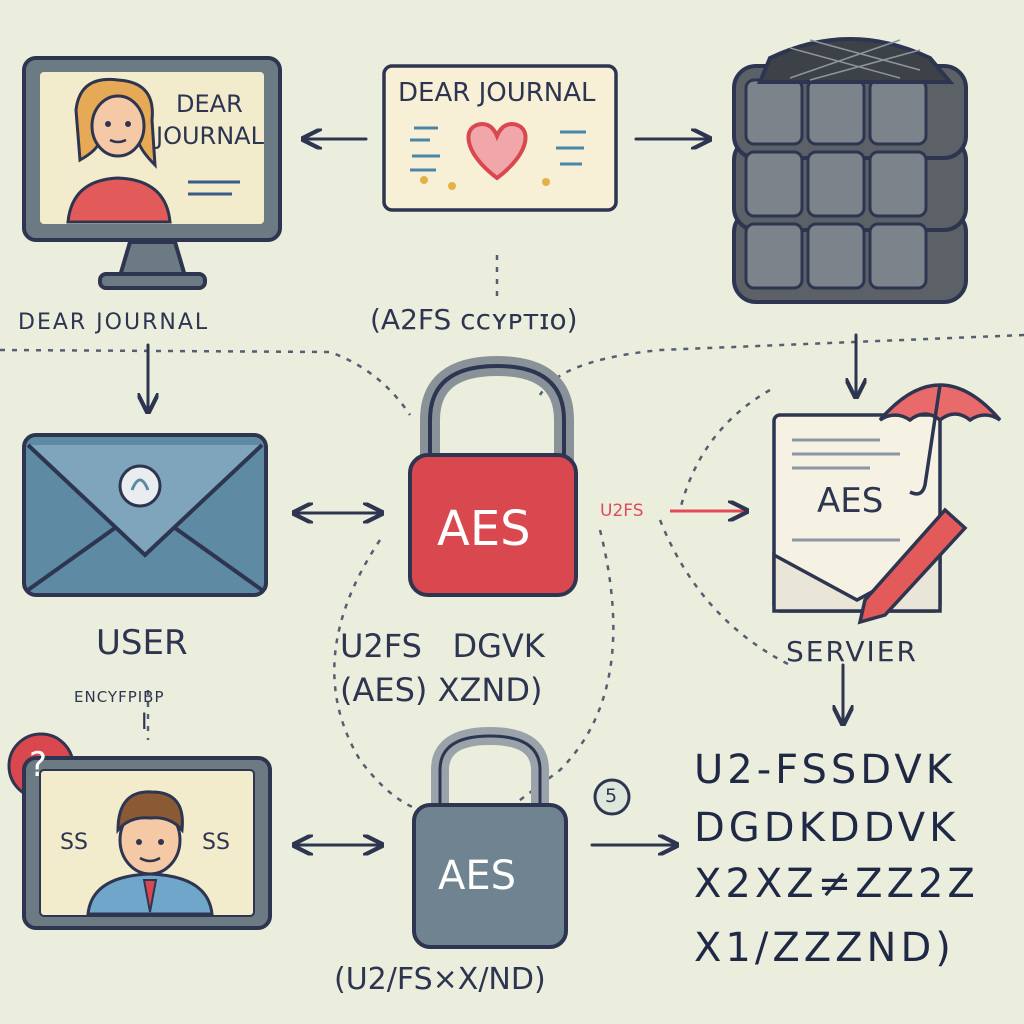  I want to click on monitor-text-journal: JOURNAL, so click(210, 136).